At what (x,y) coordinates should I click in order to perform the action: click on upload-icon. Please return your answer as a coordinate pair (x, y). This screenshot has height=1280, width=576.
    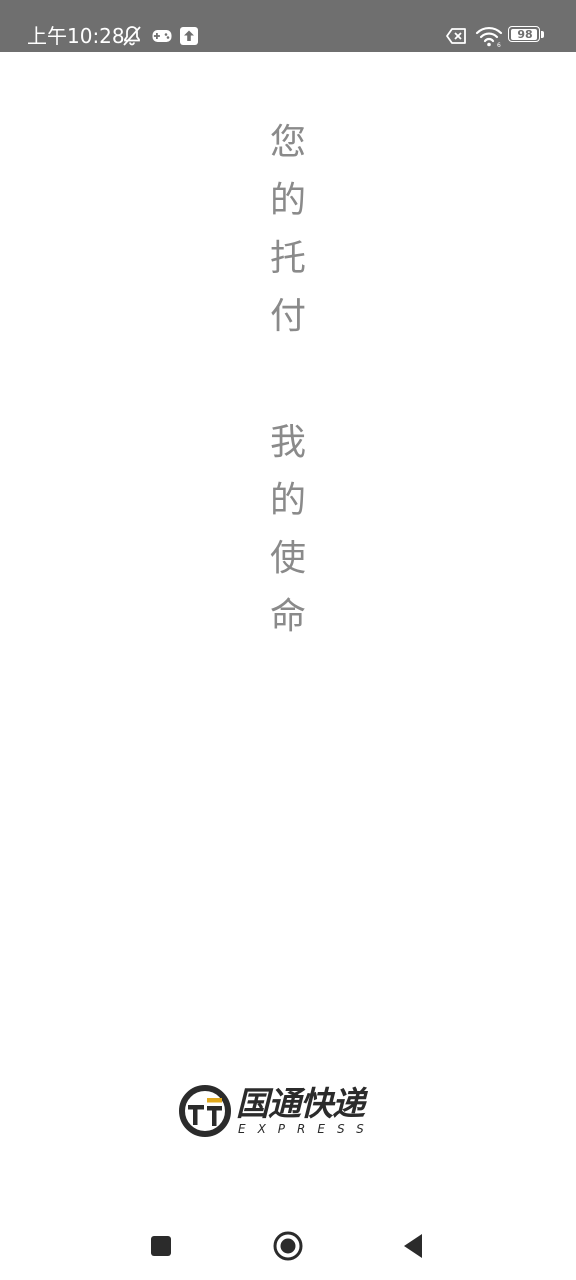
    Looking at the image, I should click on (189, 36).